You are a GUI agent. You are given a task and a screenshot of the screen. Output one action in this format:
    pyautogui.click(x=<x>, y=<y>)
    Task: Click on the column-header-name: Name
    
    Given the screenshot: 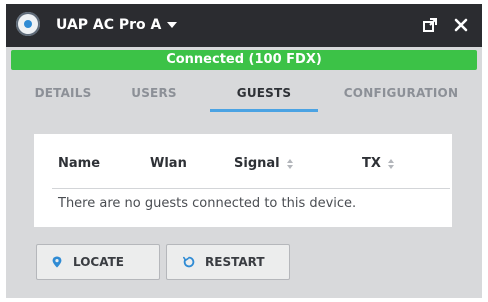 What is the action you would take?
    pyautogui.click(x=79, y=163)
    